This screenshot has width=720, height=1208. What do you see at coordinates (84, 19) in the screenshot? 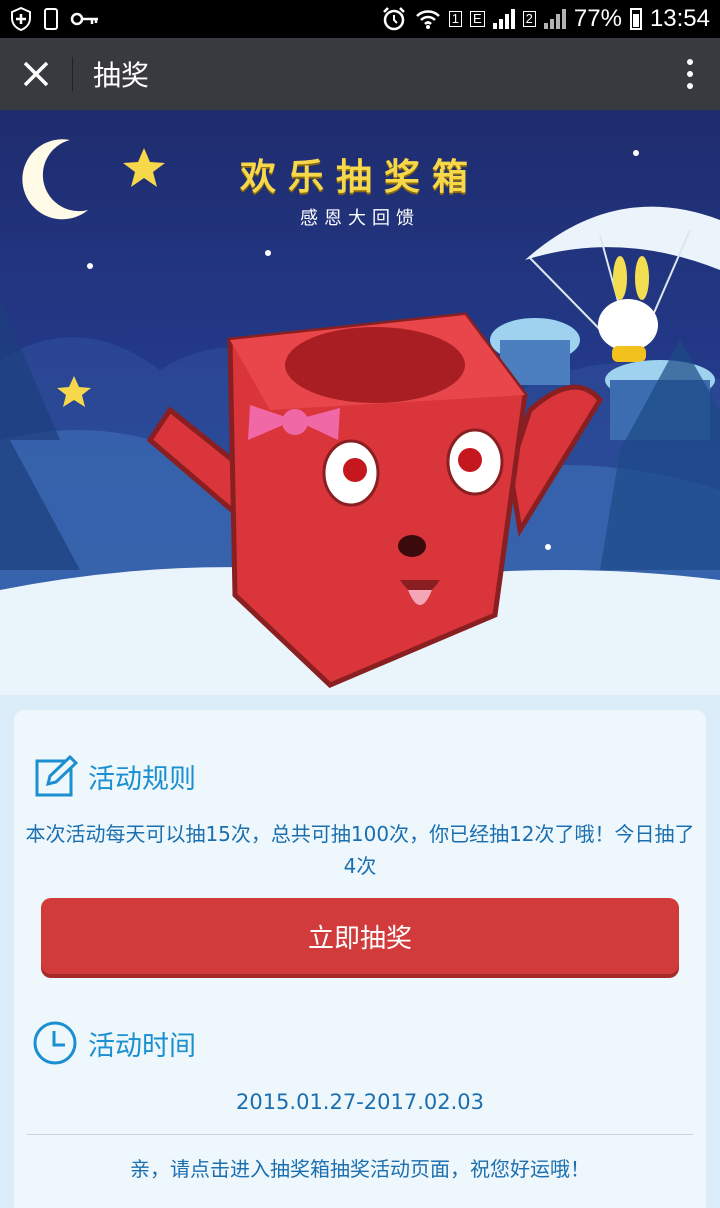
I see `key-icon` at bounding box center [84, 19].